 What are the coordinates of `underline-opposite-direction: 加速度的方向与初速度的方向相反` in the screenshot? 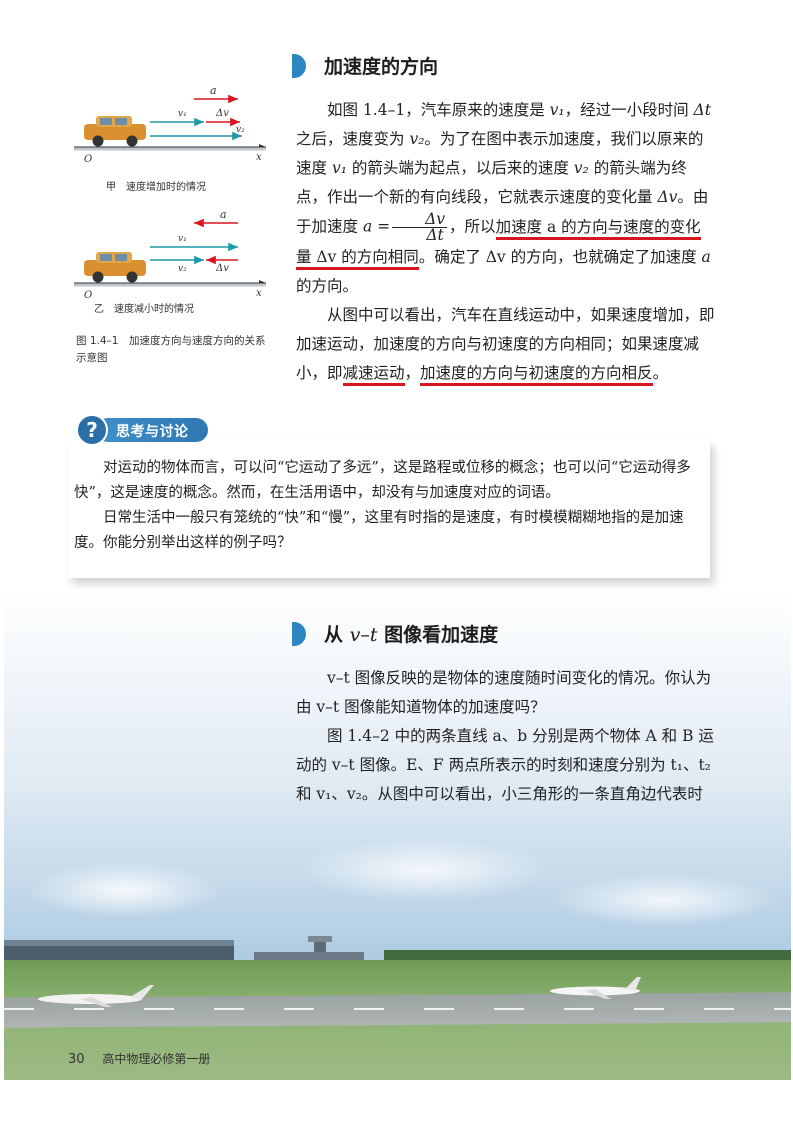 It's located at (536, 375).